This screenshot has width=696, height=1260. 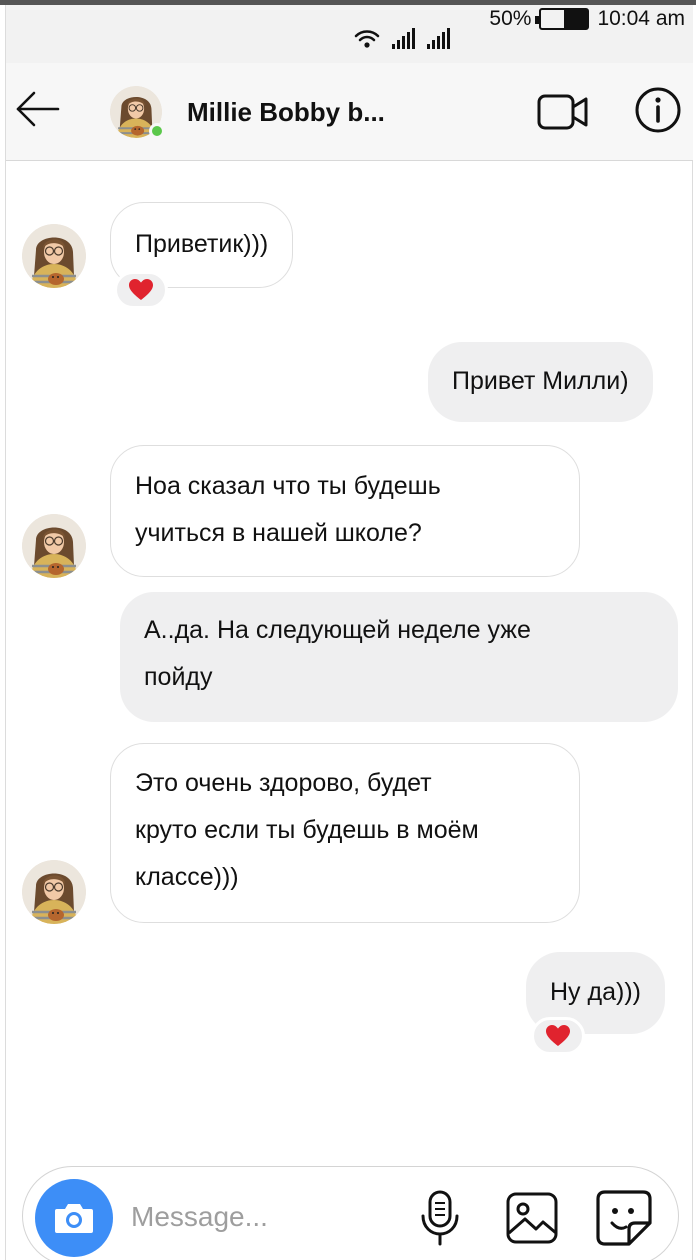 I want to click on back-arrow-icon, so click(x=38, y=109).